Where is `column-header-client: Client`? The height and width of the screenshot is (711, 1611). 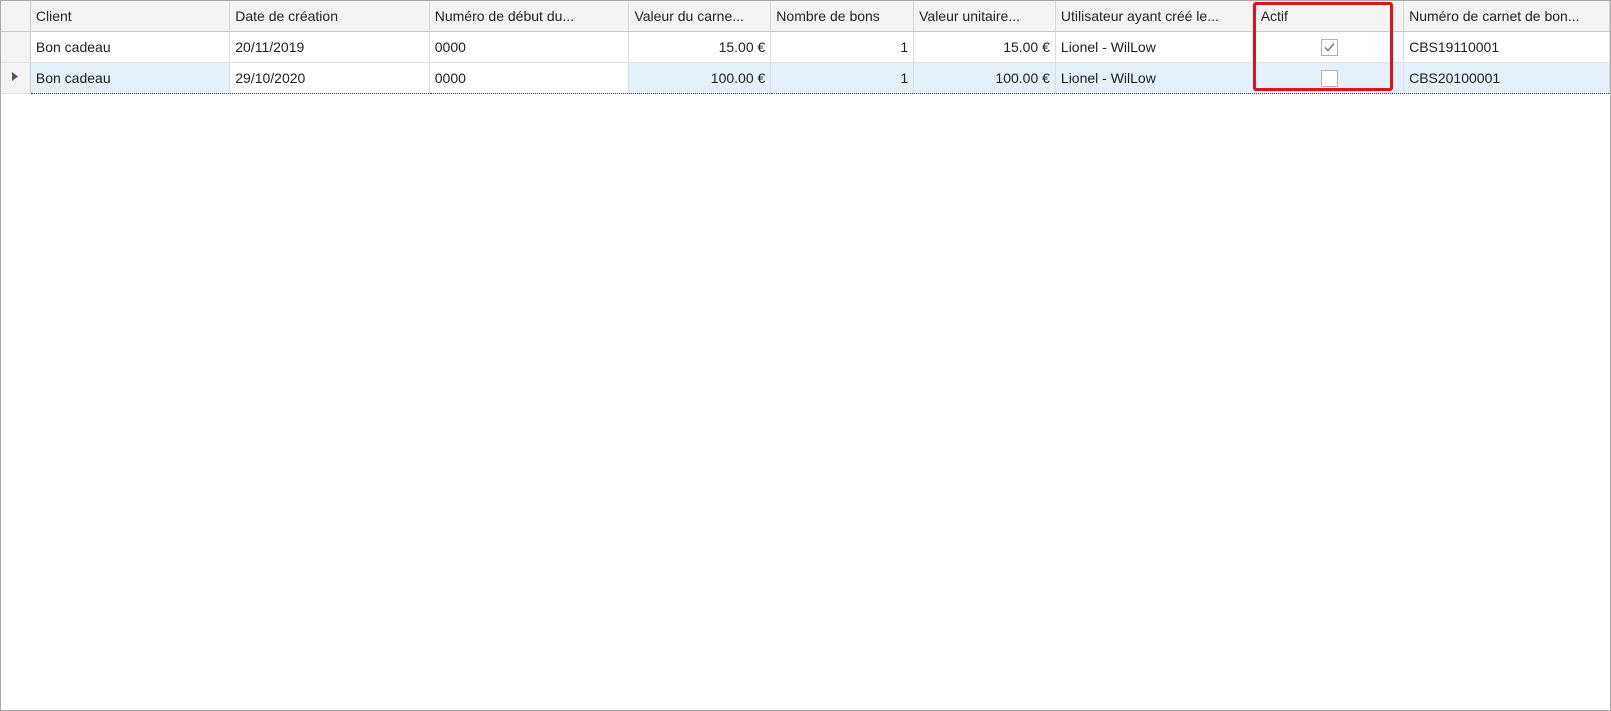 column-header-client: Client is located at coordinates (130, 16).